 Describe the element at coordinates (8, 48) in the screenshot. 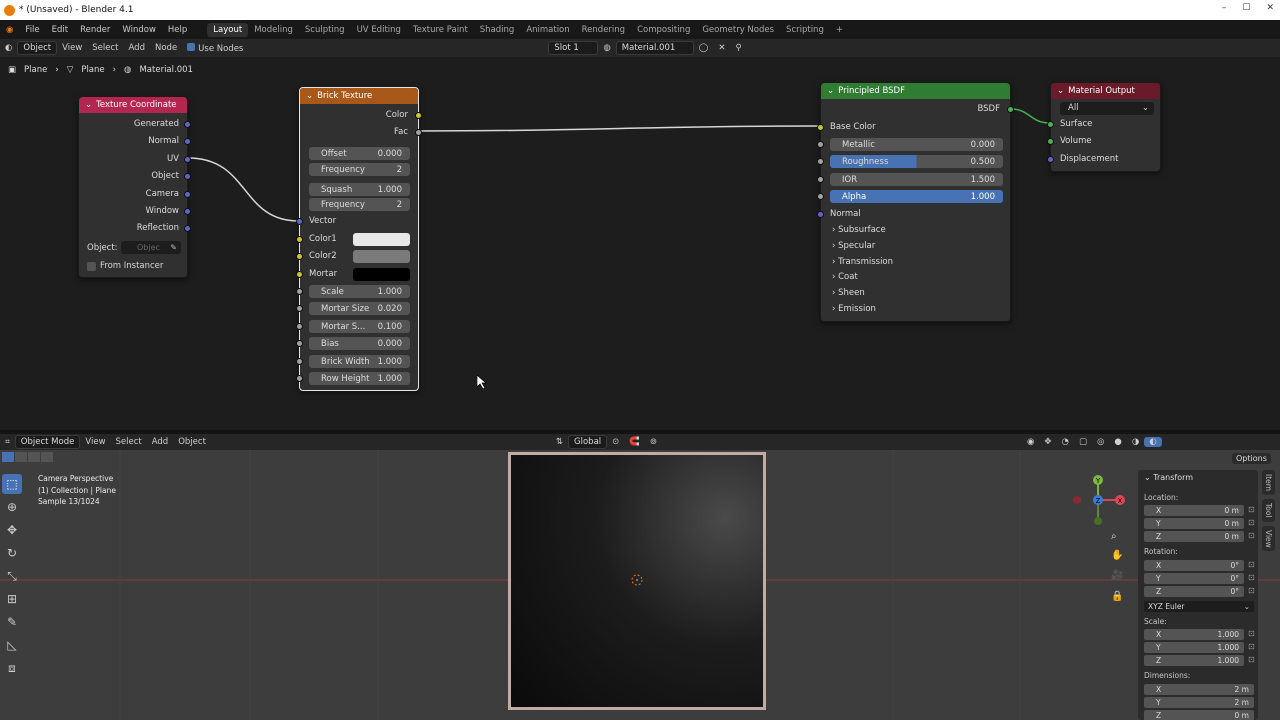

I see `editor-type-icon: ◐` at that location.